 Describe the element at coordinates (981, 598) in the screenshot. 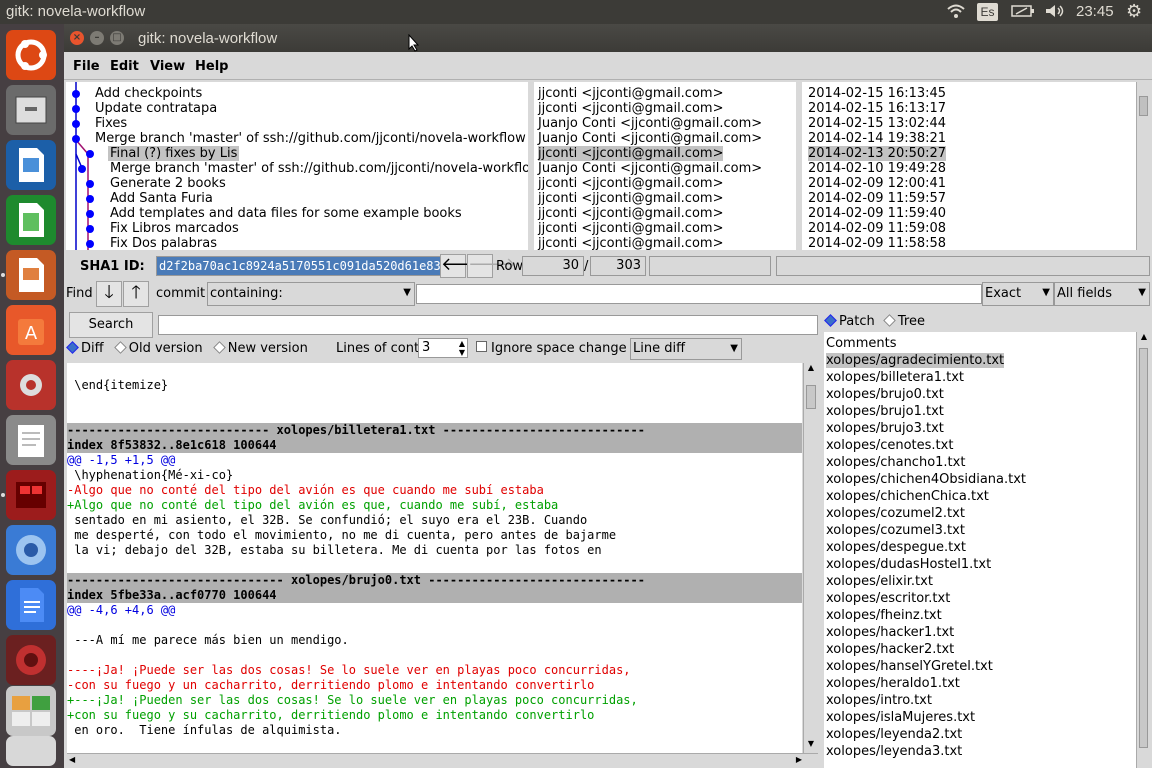

I see `file-list-item: xolopes/escritor.txt` at that location.